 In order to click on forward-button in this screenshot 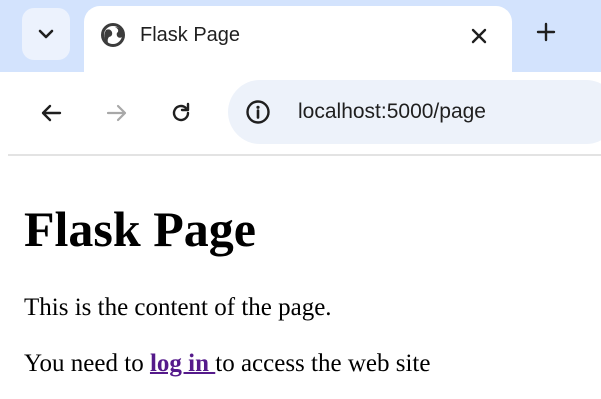, I will do `click(117, 113)`.